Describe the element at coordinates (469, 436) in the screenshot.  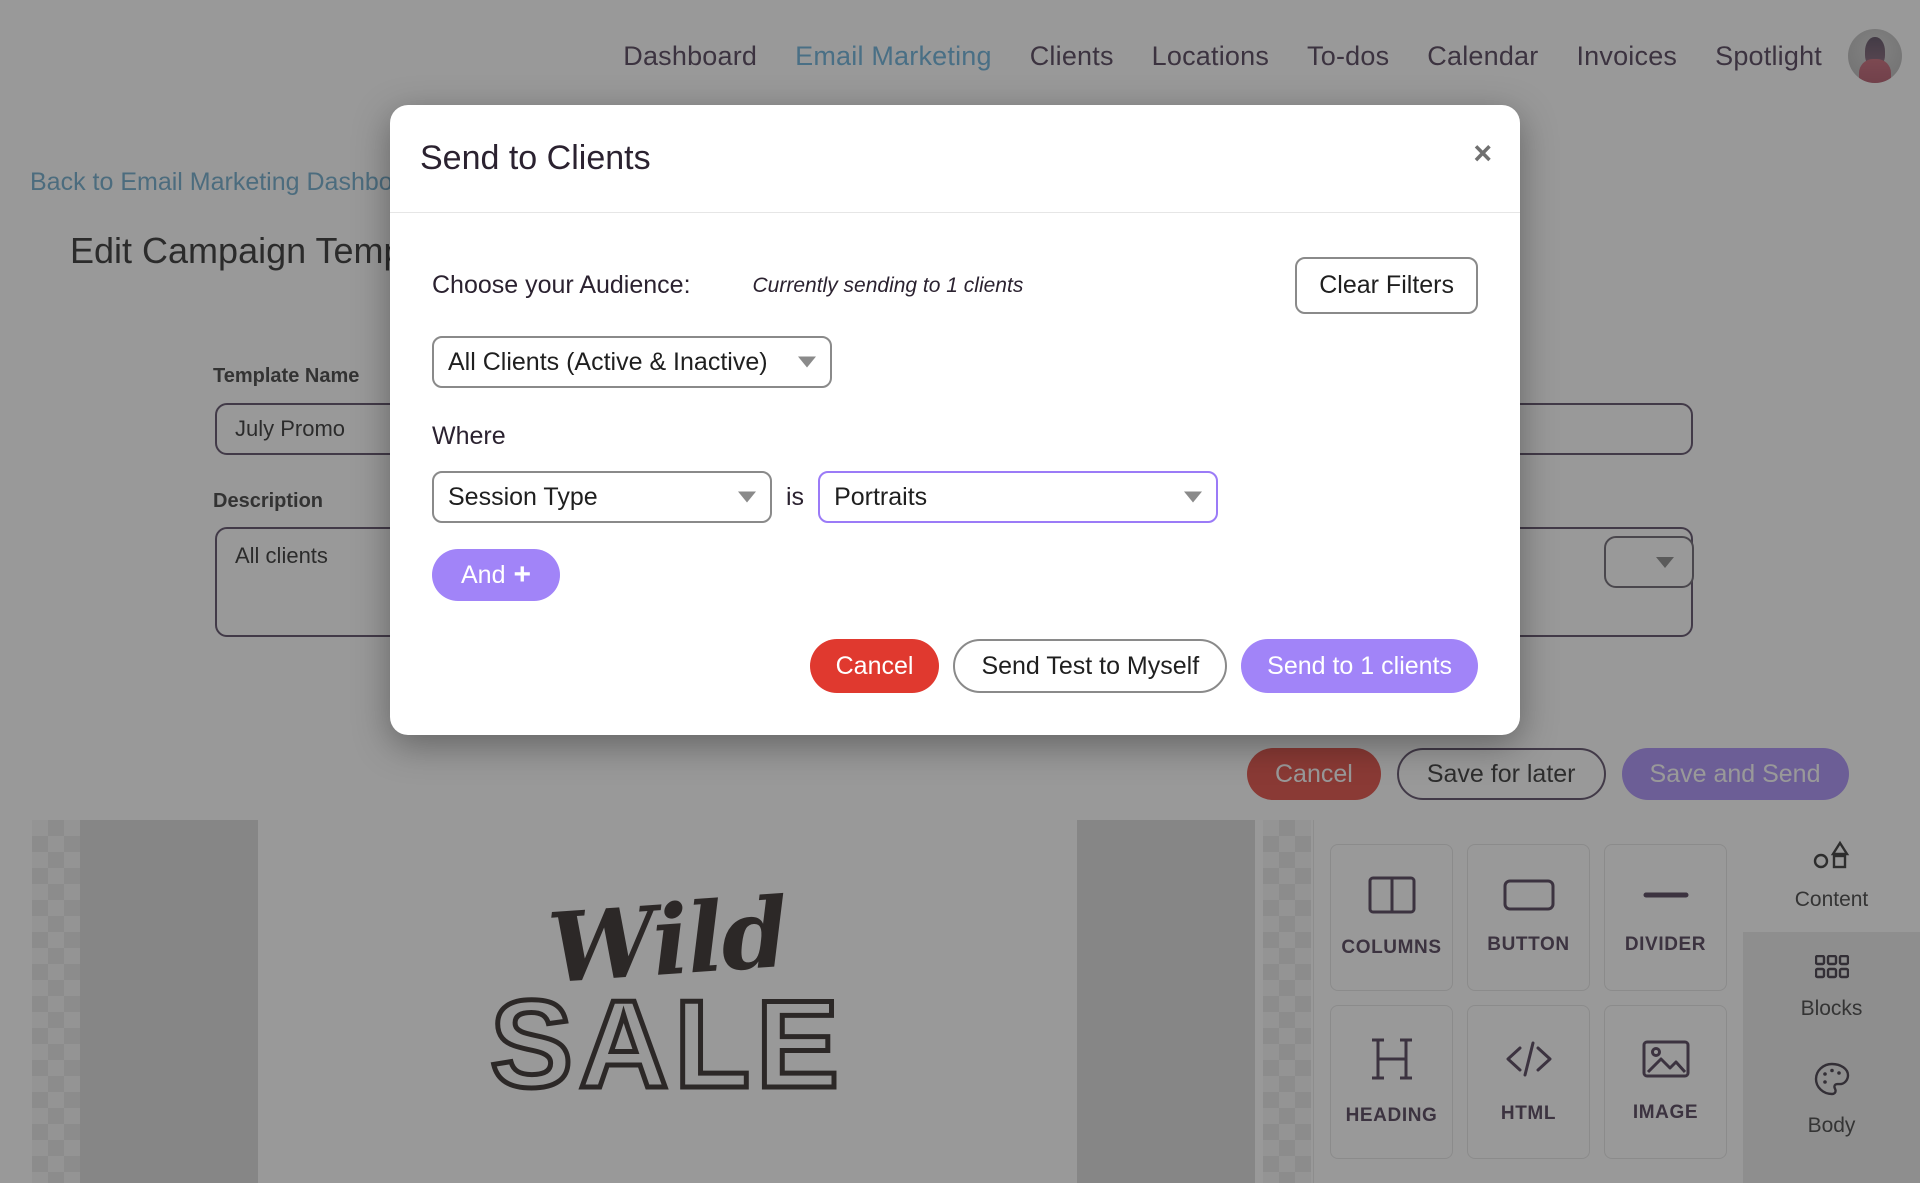
I see `where-label: Where` at that location.